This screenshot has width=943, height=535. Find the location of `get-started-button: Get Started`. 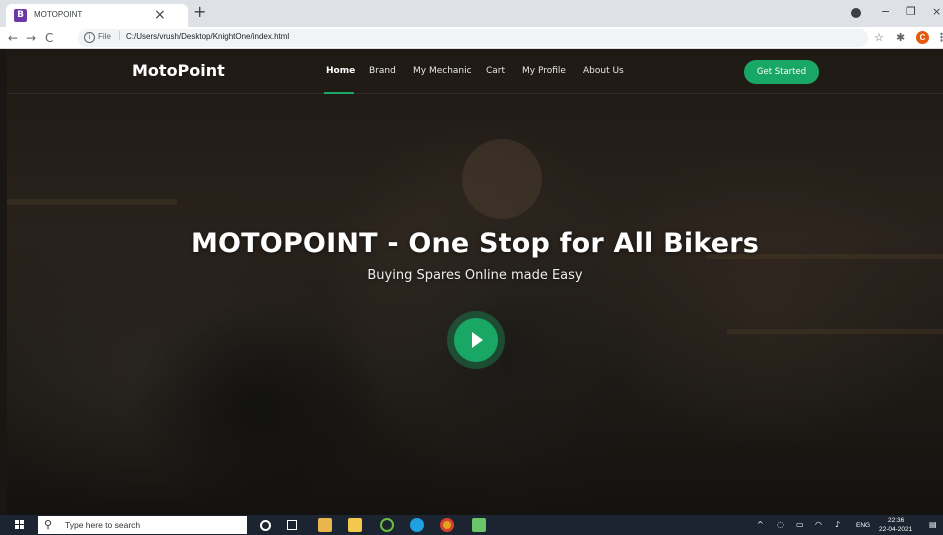

get-started-button: Get Started is located at coordinates (781, 72).